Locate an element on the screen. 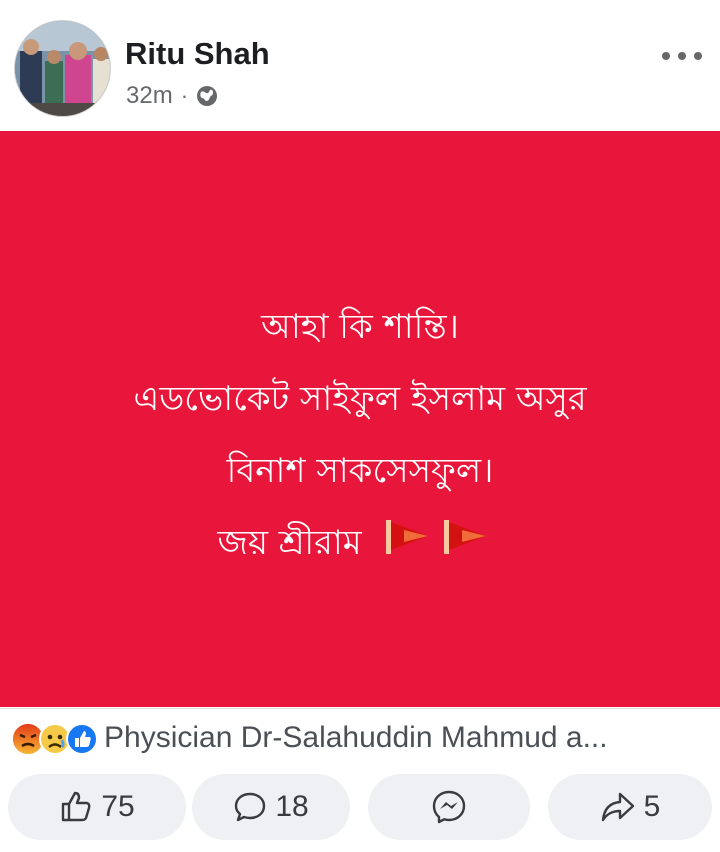 The width and height of the screenshot is (720, 852). author-avatar is located at coordinates (62, 68).